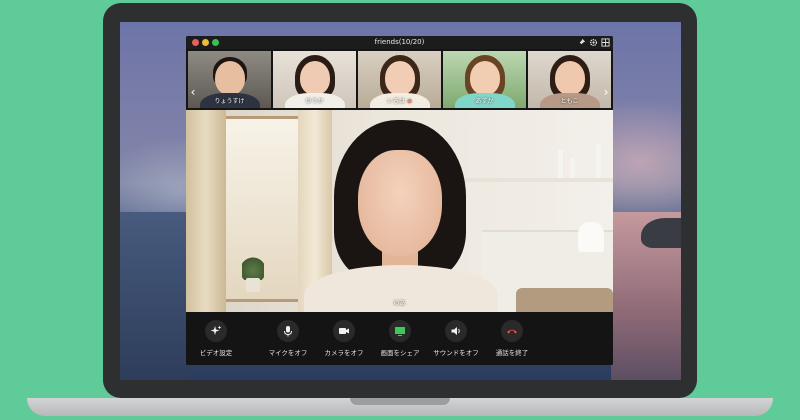 The height and width of the screenshot is (420, 800). I want to click on lamp, so click(591, 237).